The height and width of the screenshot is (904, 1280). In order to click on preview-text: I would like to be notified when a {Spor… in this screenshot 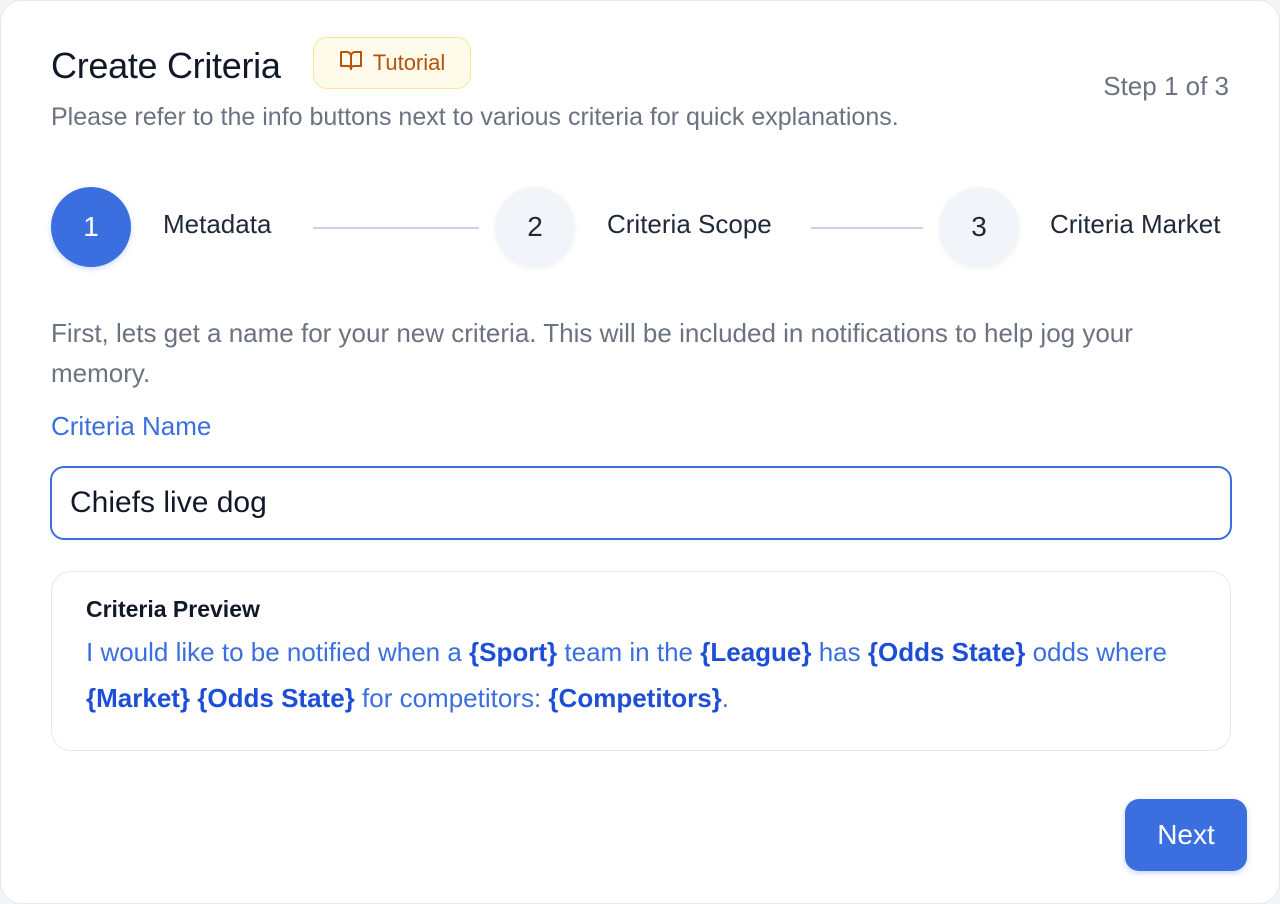, I will do `click(641, 675)`.